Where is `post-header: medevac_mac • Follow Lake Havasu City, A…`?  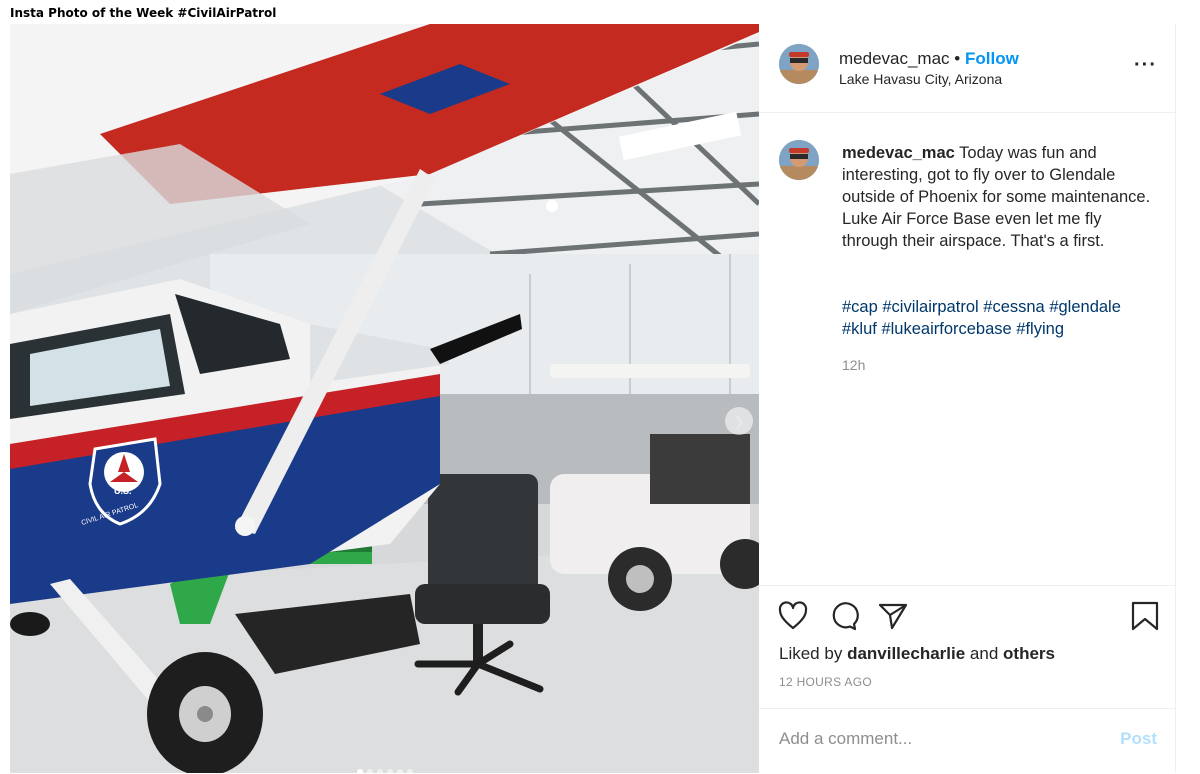
post-header: medevac_mac • Follow Lake Havasu City, A… is located at coordinates (967, 68).